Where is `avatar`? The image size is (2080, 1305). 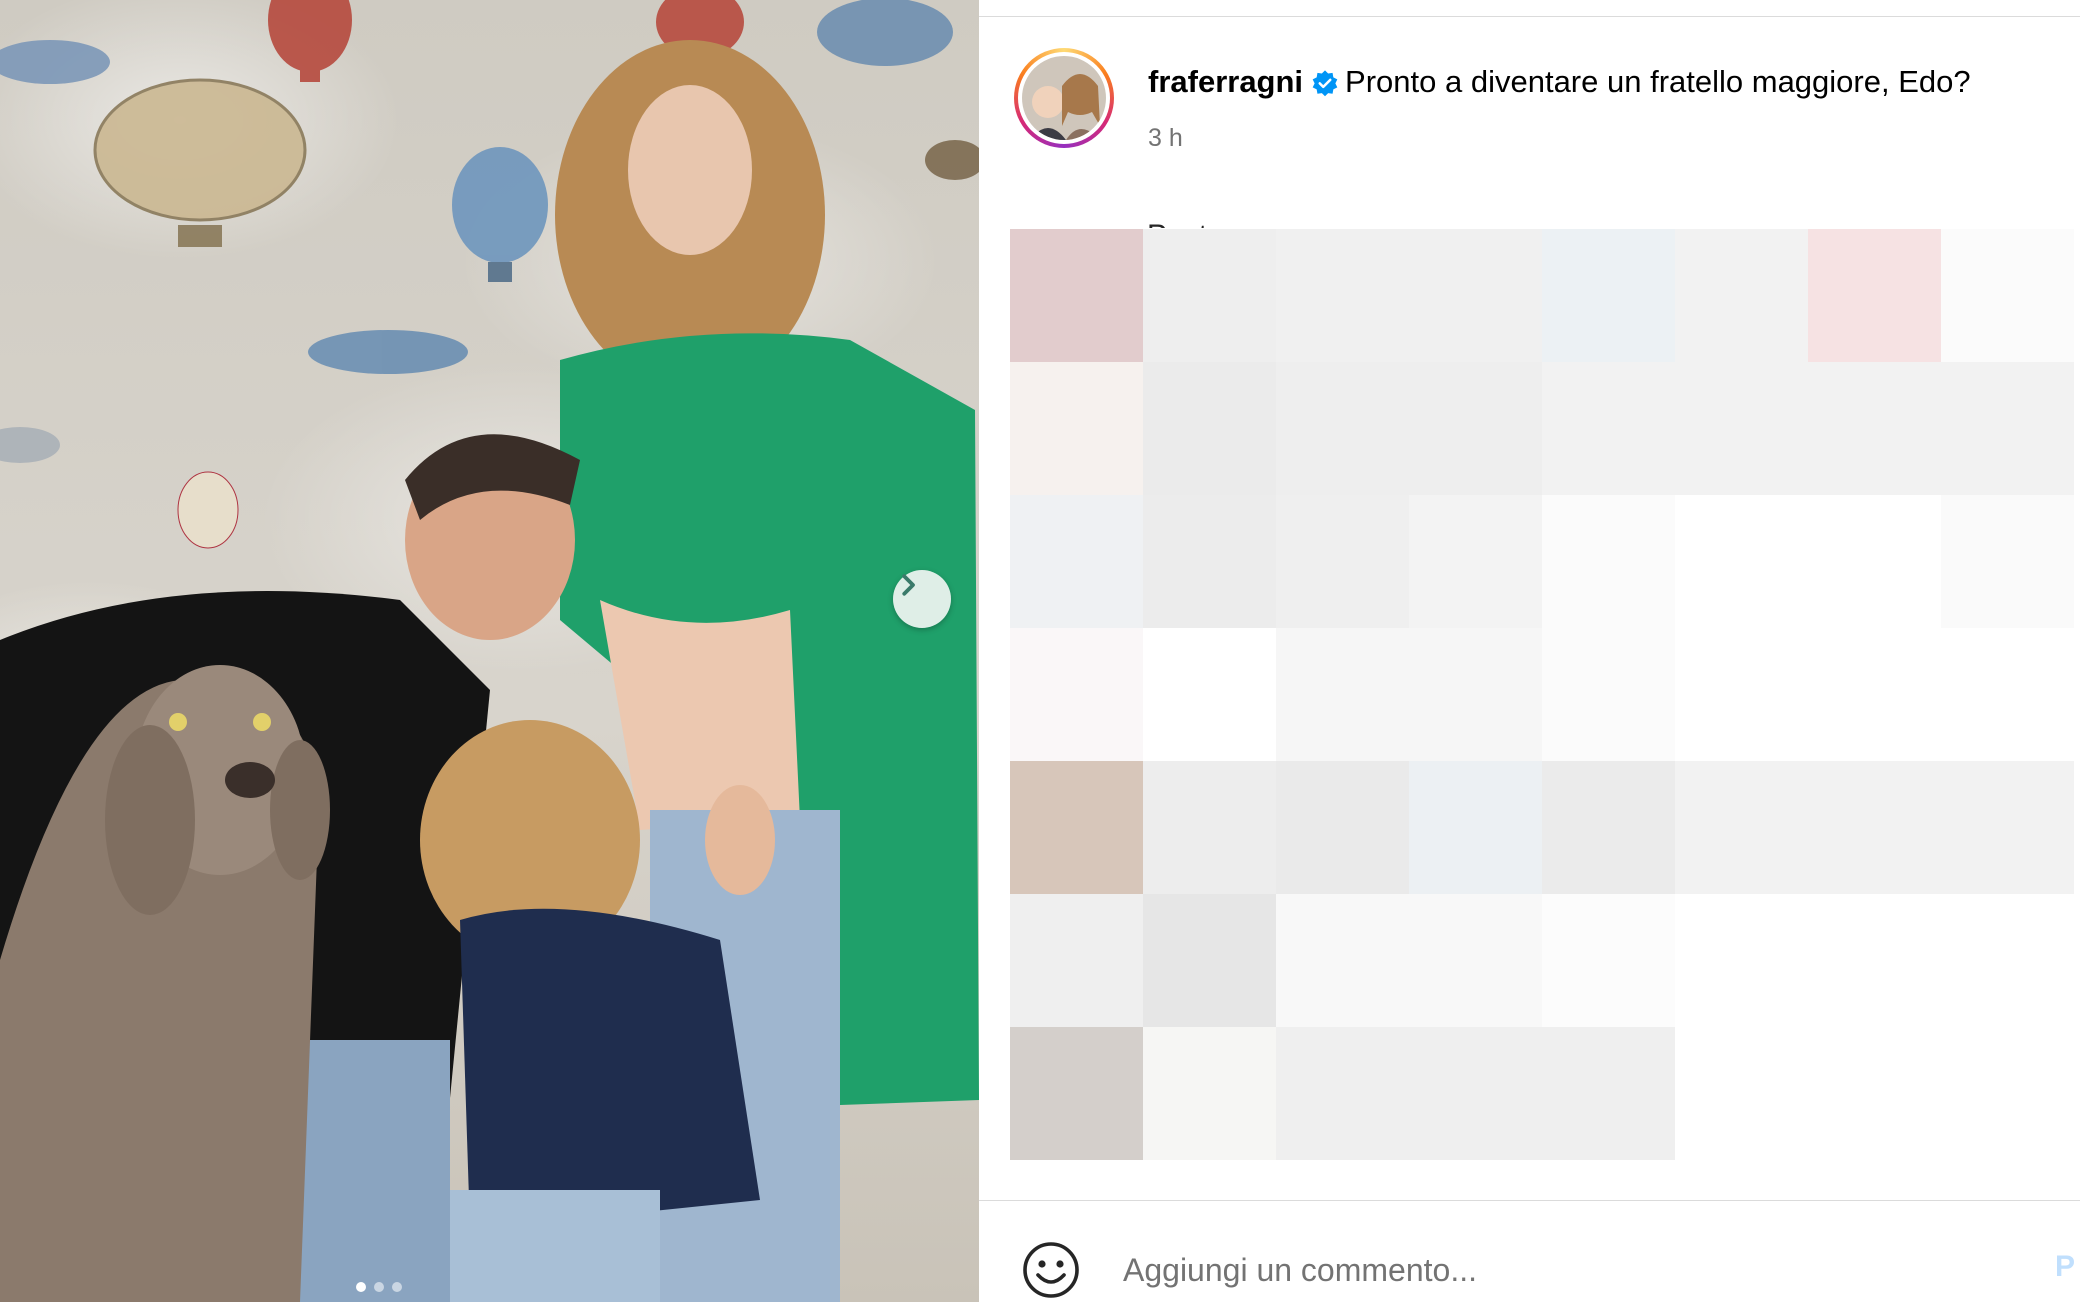
avatar is located at coordinates (1064, 98).